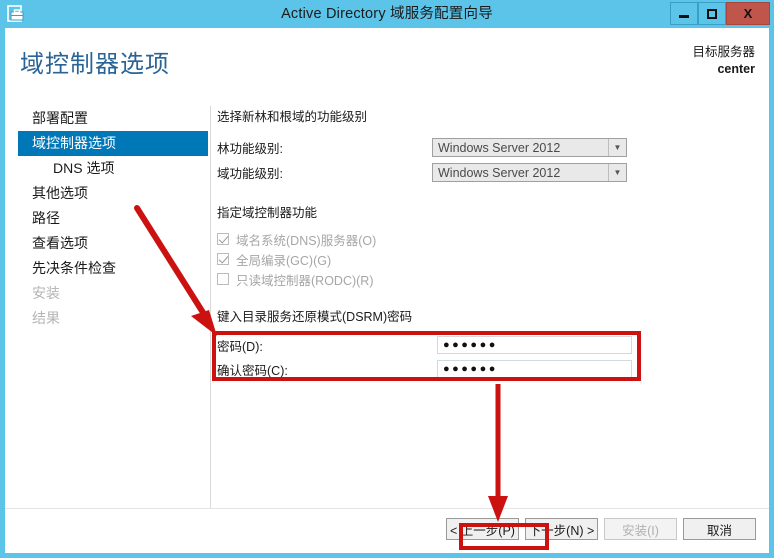  I want to click on target-server-info: 目标服务器 center, so click(723, 61).